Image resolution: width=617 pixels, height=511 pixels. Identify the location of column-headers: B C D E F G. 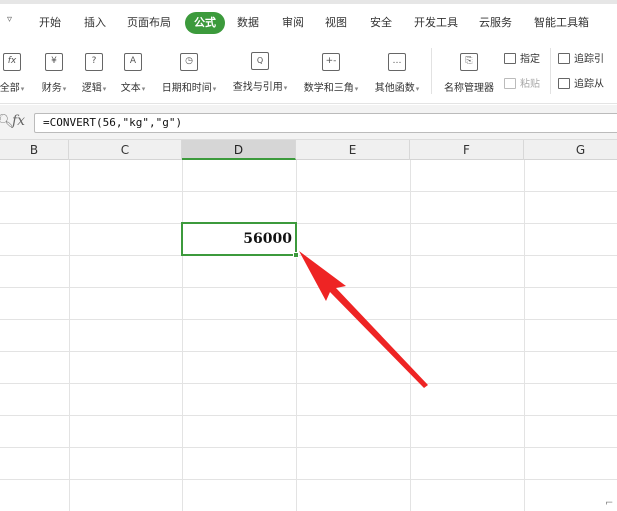
(308, 150).